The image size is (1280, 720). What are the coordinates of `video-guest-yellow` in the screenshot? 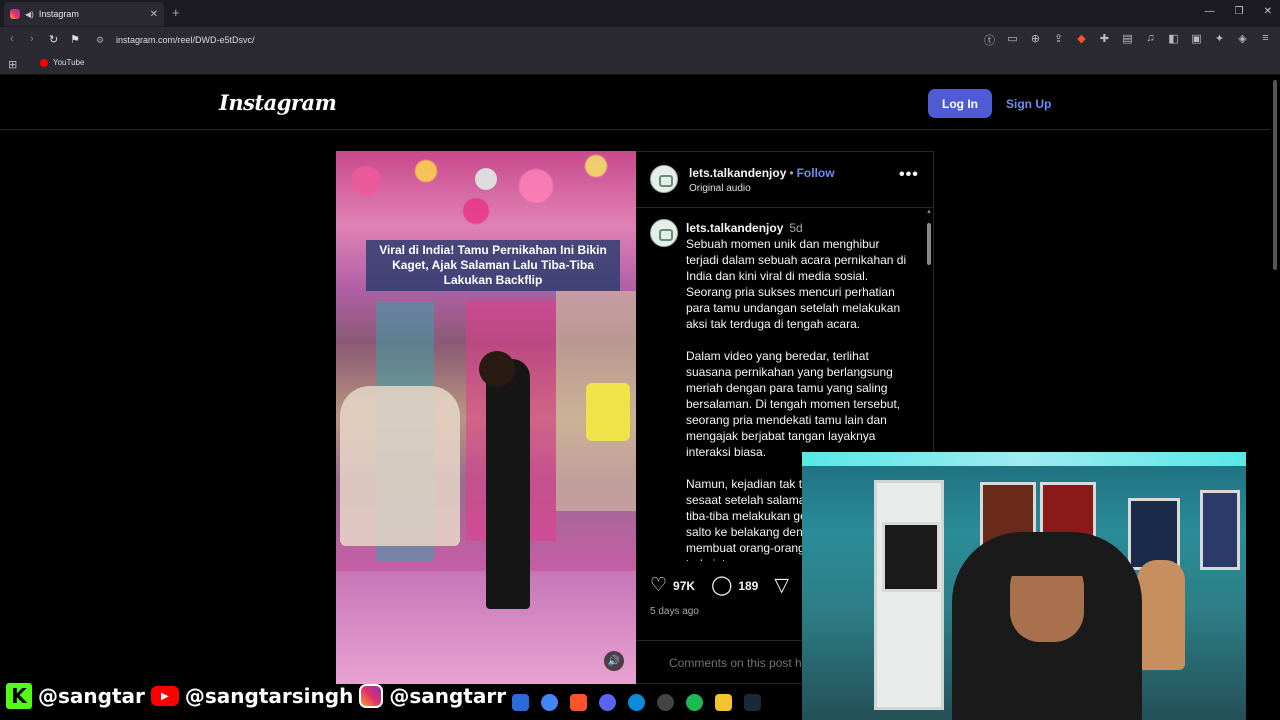 It's located at (608, 412).